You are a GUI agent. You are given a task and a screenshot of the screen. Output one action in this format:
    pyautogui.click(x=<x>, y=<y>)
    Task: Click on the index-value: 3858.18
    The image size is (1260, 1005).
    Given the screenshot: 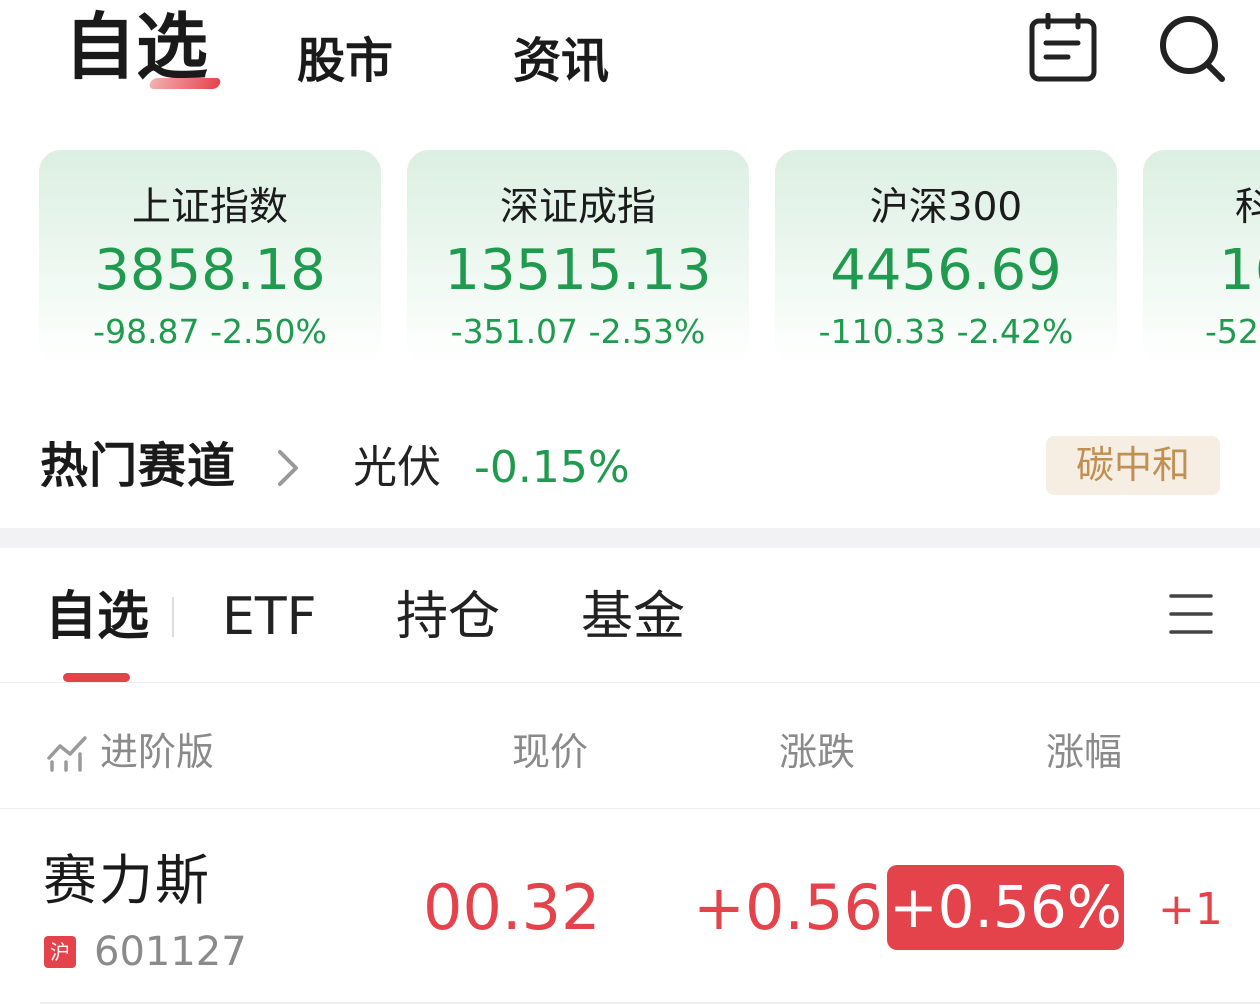 What is the action you would take?
    pyautogui.click(x=210, y=270)
    